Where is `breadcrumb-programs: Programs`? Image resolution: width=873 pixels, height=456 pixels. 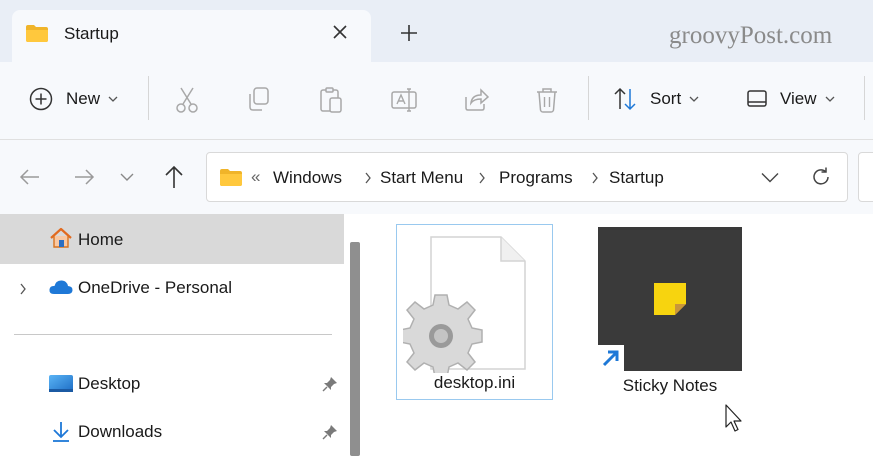 breadcrumb-programs: Programs is located at coordinates (536, 178).